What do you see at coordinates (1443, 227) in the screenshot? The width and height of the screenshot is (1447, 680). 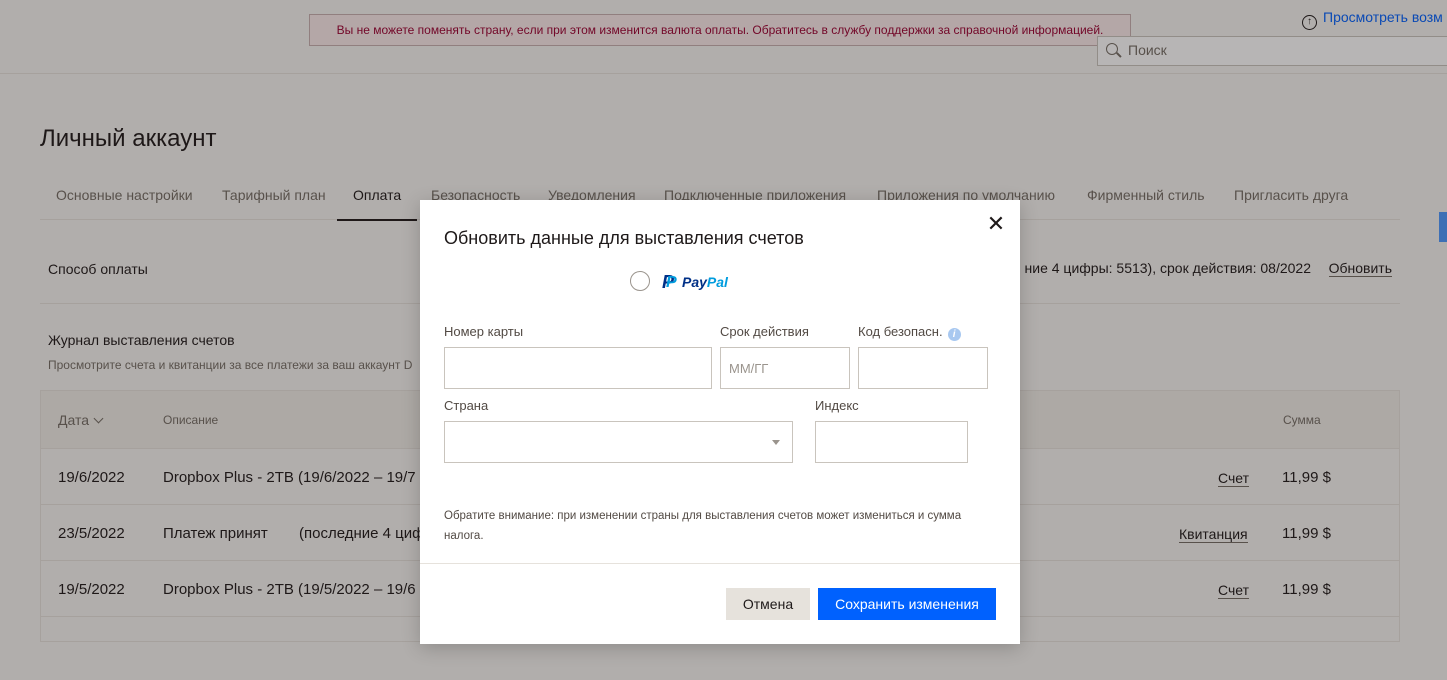 I see `side-edge-handle` at bounding box center [1443, 227].